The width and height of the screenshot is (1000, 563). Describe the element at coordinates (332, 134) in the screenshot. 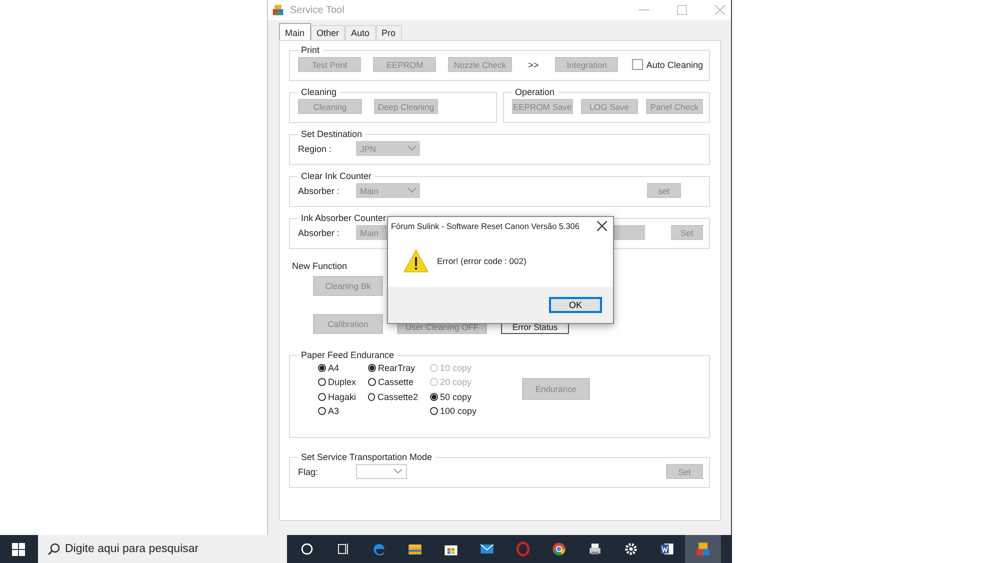

I see `group-title: Set Destination` at that location.